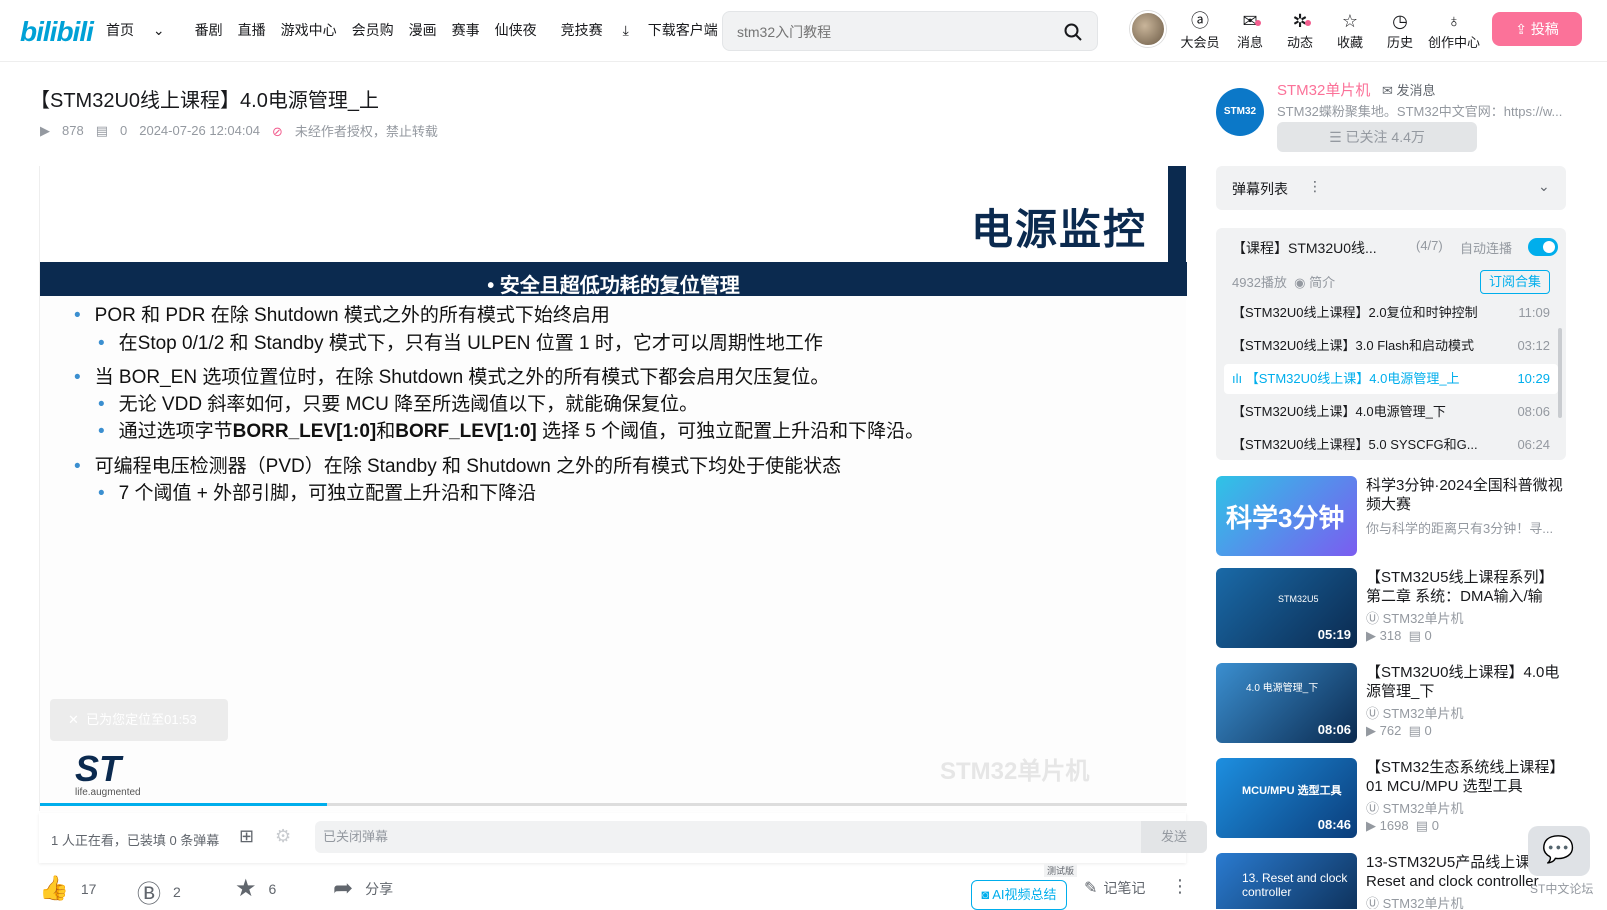  Describe the element at coordinates (423, 30) in the screenshot. I see `nav-manga: 漫画` at that location.